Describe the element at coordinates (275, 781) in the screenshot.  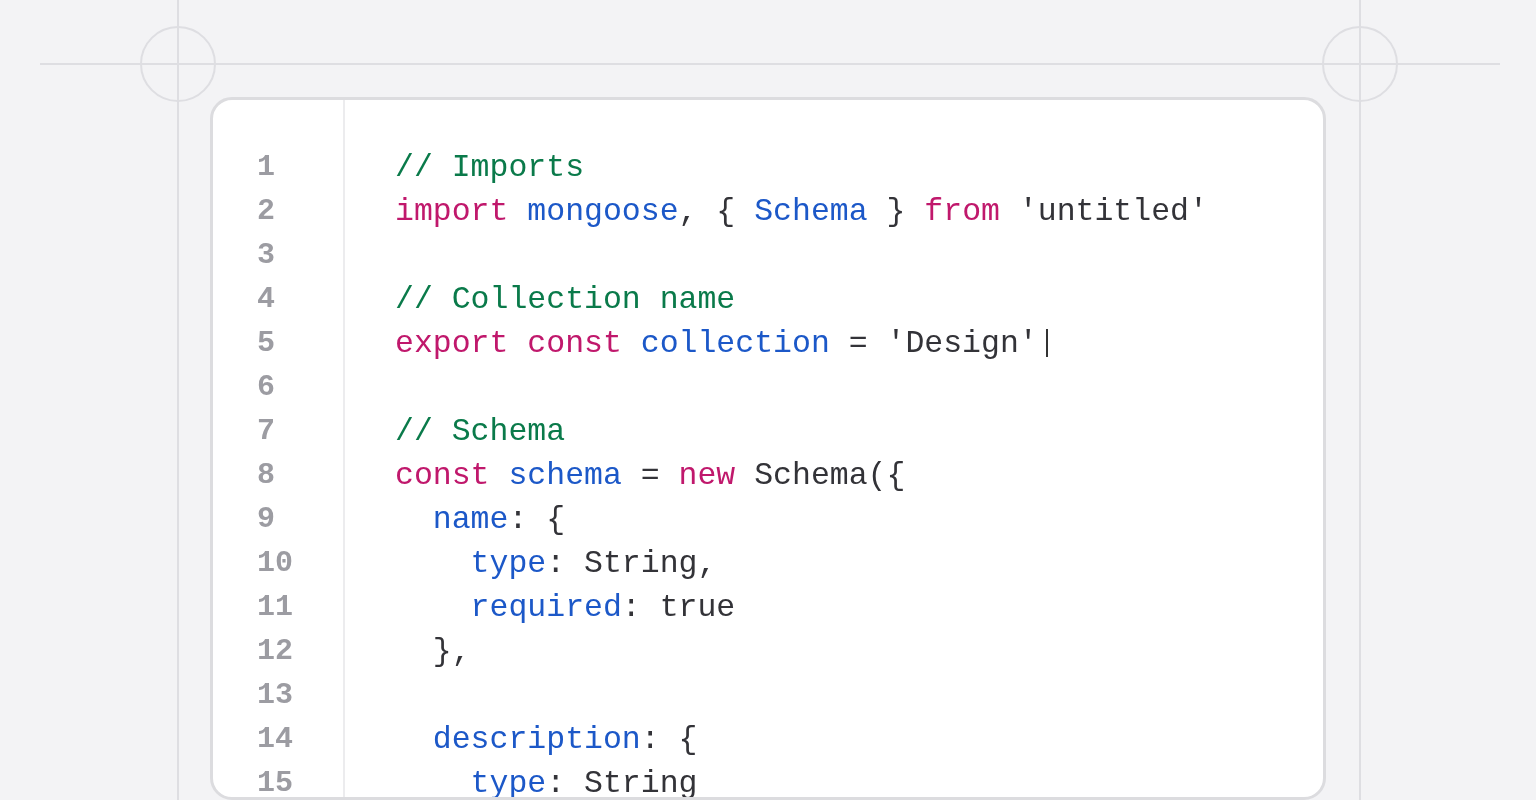
I see `line-number: 15` at that location.